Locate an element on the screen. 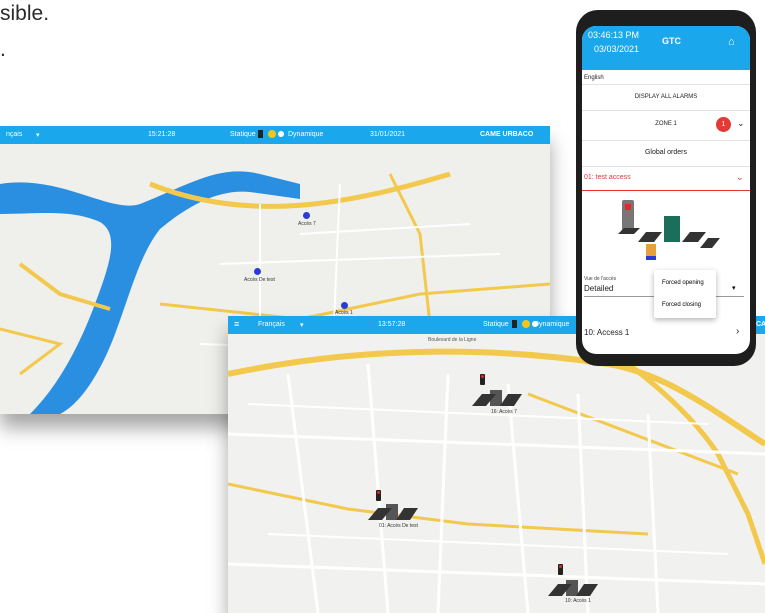 The image size is (765, 613). access-list-item: 10: Access 1 › is located at coordinates (666, 332).